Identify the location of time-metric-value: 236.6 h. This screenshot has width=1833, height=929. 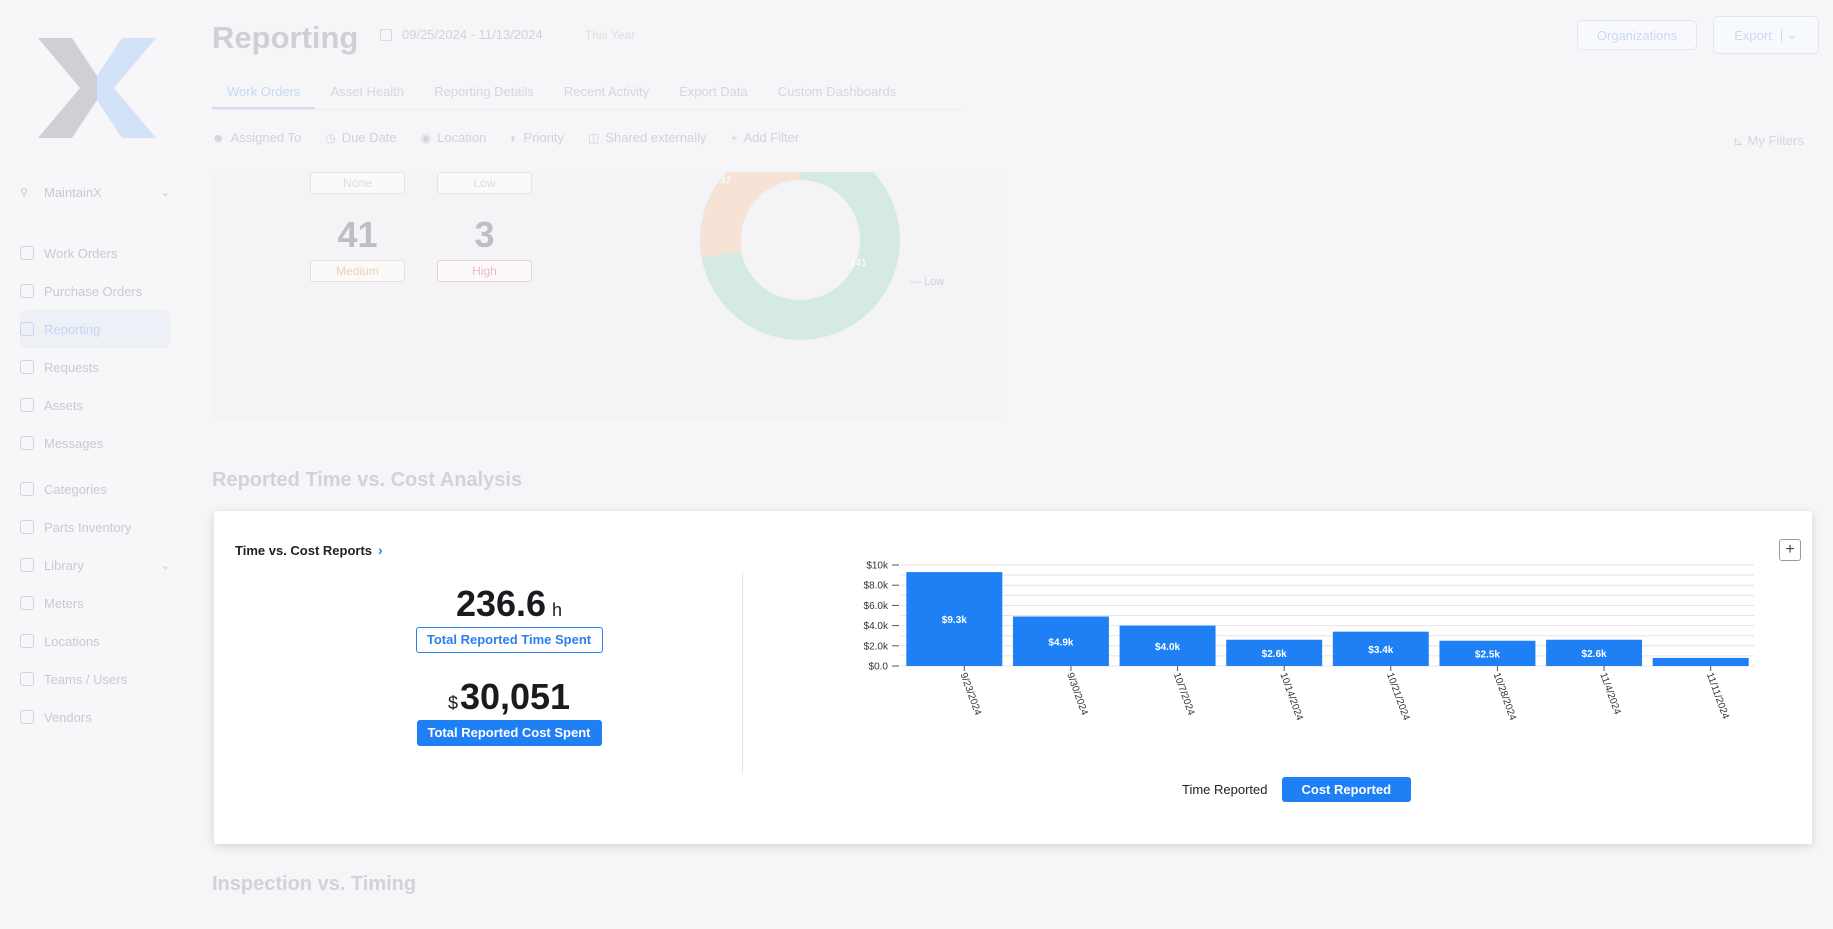
(509, 604).